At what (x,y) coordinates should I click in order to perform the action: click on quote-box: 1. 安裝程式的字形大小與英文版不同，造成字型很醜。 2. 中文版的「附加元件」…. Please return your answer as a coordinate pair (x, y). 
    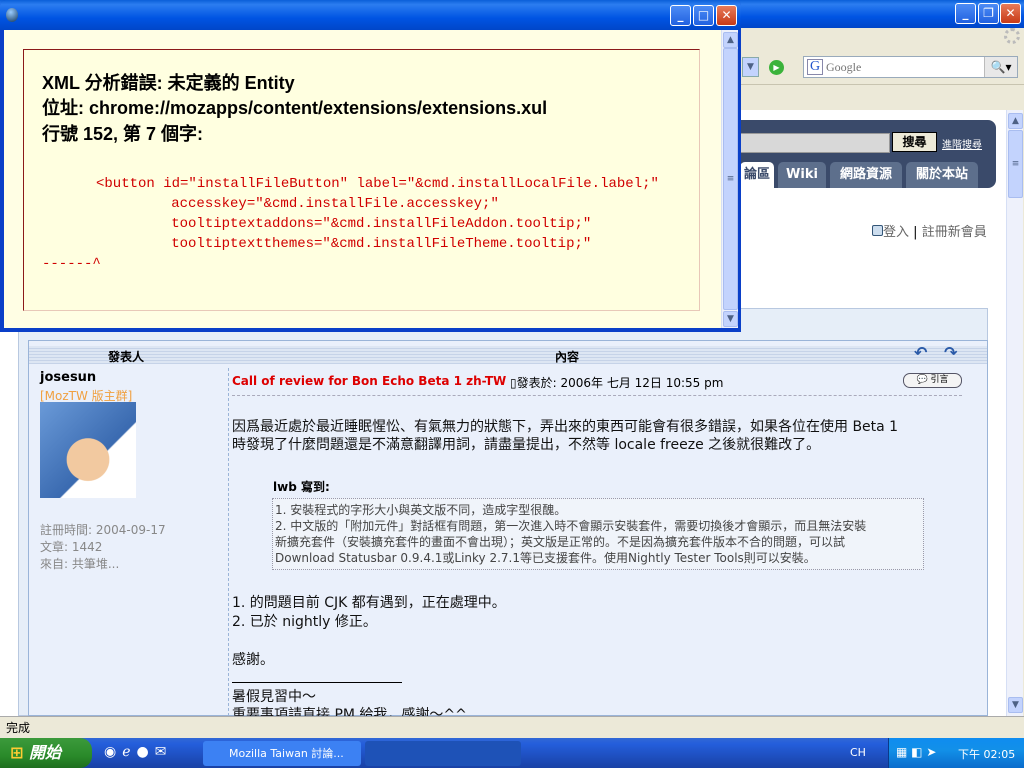
    Looking at the image, I should click on (598, 534).